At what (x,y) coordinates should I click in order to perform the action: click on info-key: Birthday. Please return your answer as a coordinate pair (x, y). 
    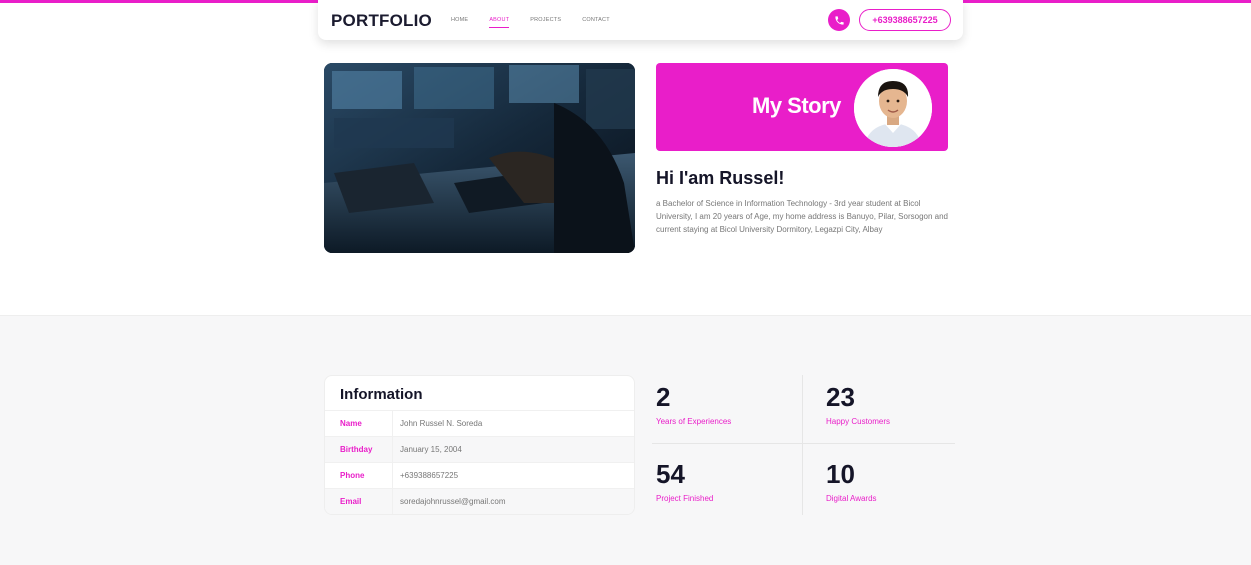
    Looking at the image, I should click on (359, 449).